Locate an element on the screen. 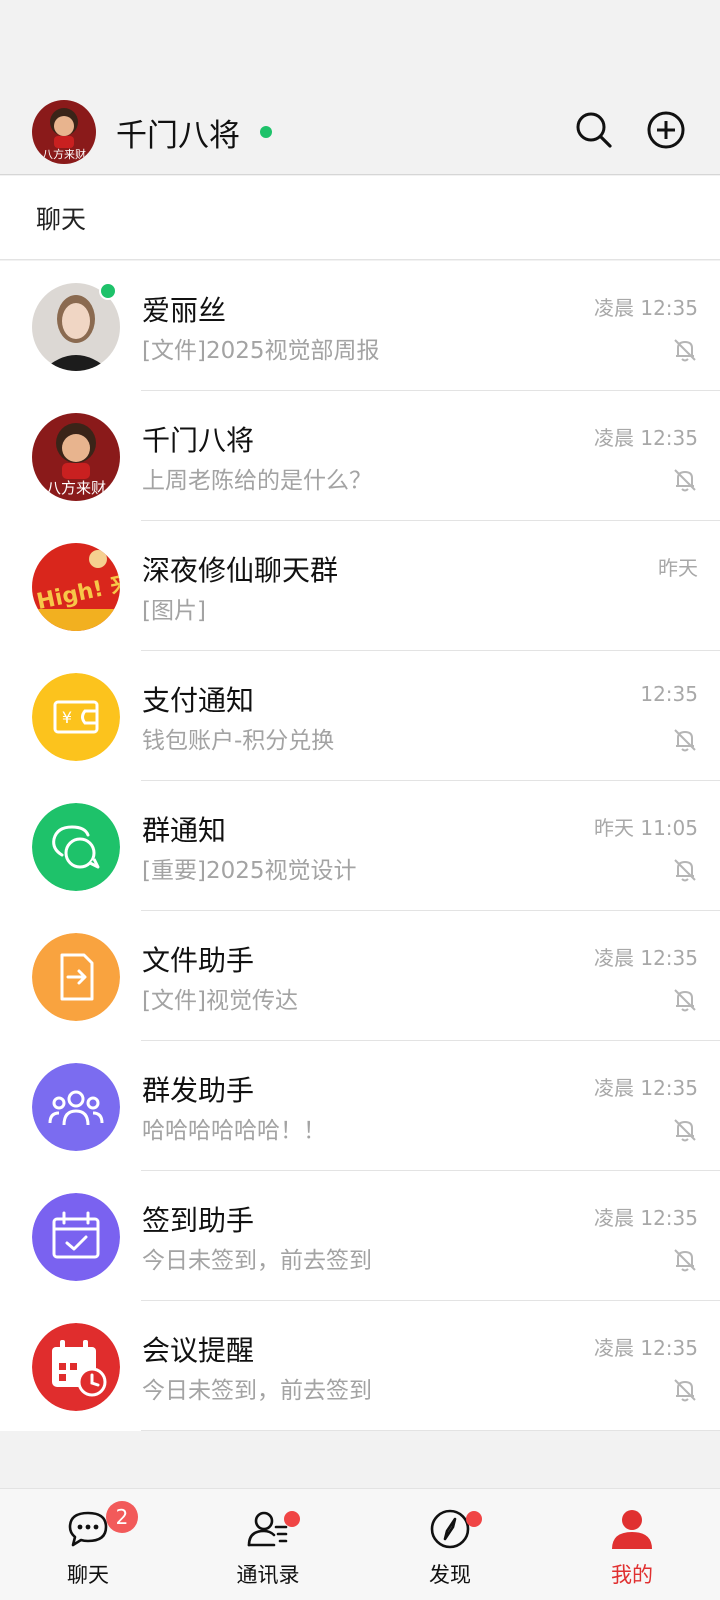 The image size is (720, 1600). search-icon is located at coordinates (594, 130).